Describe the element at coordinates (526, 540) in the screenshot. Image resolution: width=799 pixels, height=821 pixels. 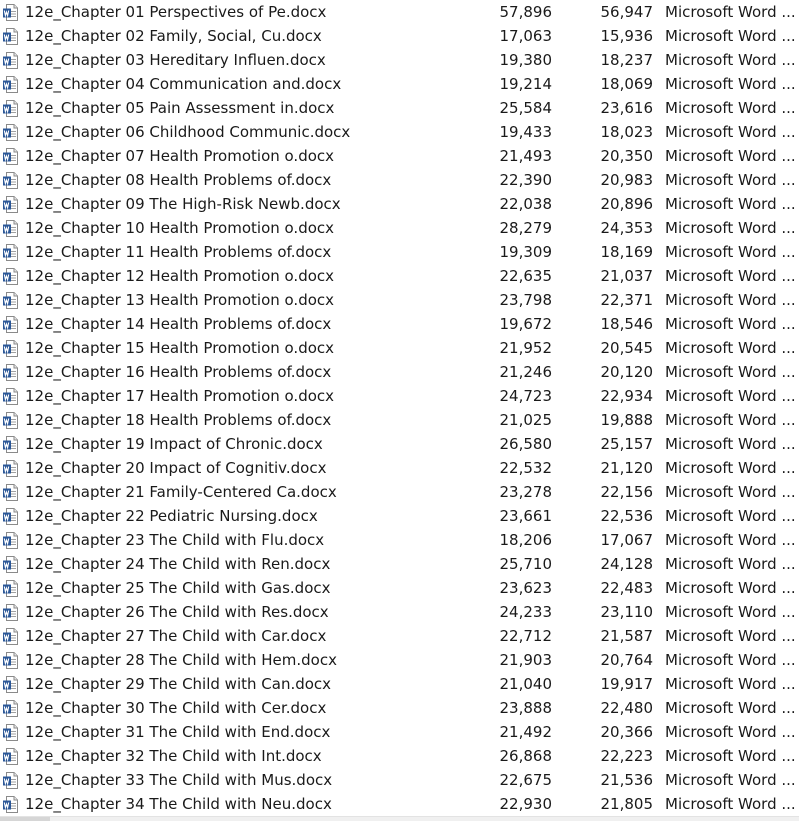
I see `file-size: 18,206` at that location.